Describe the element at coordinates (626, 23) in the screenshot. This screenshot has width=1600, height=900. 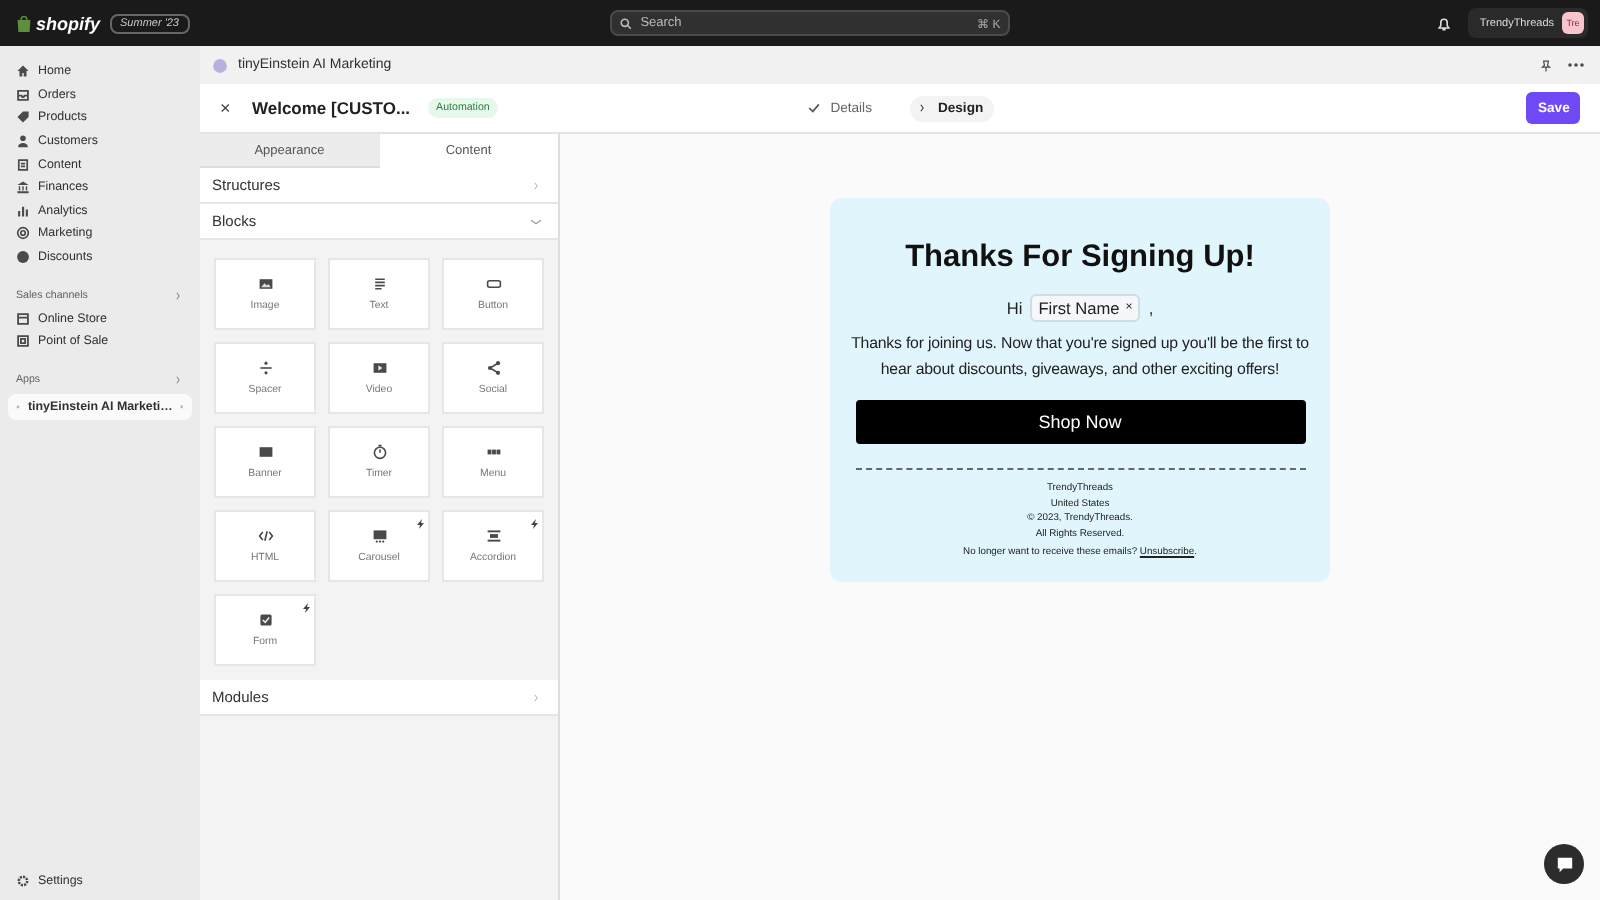
I see `search-icon` at that location.